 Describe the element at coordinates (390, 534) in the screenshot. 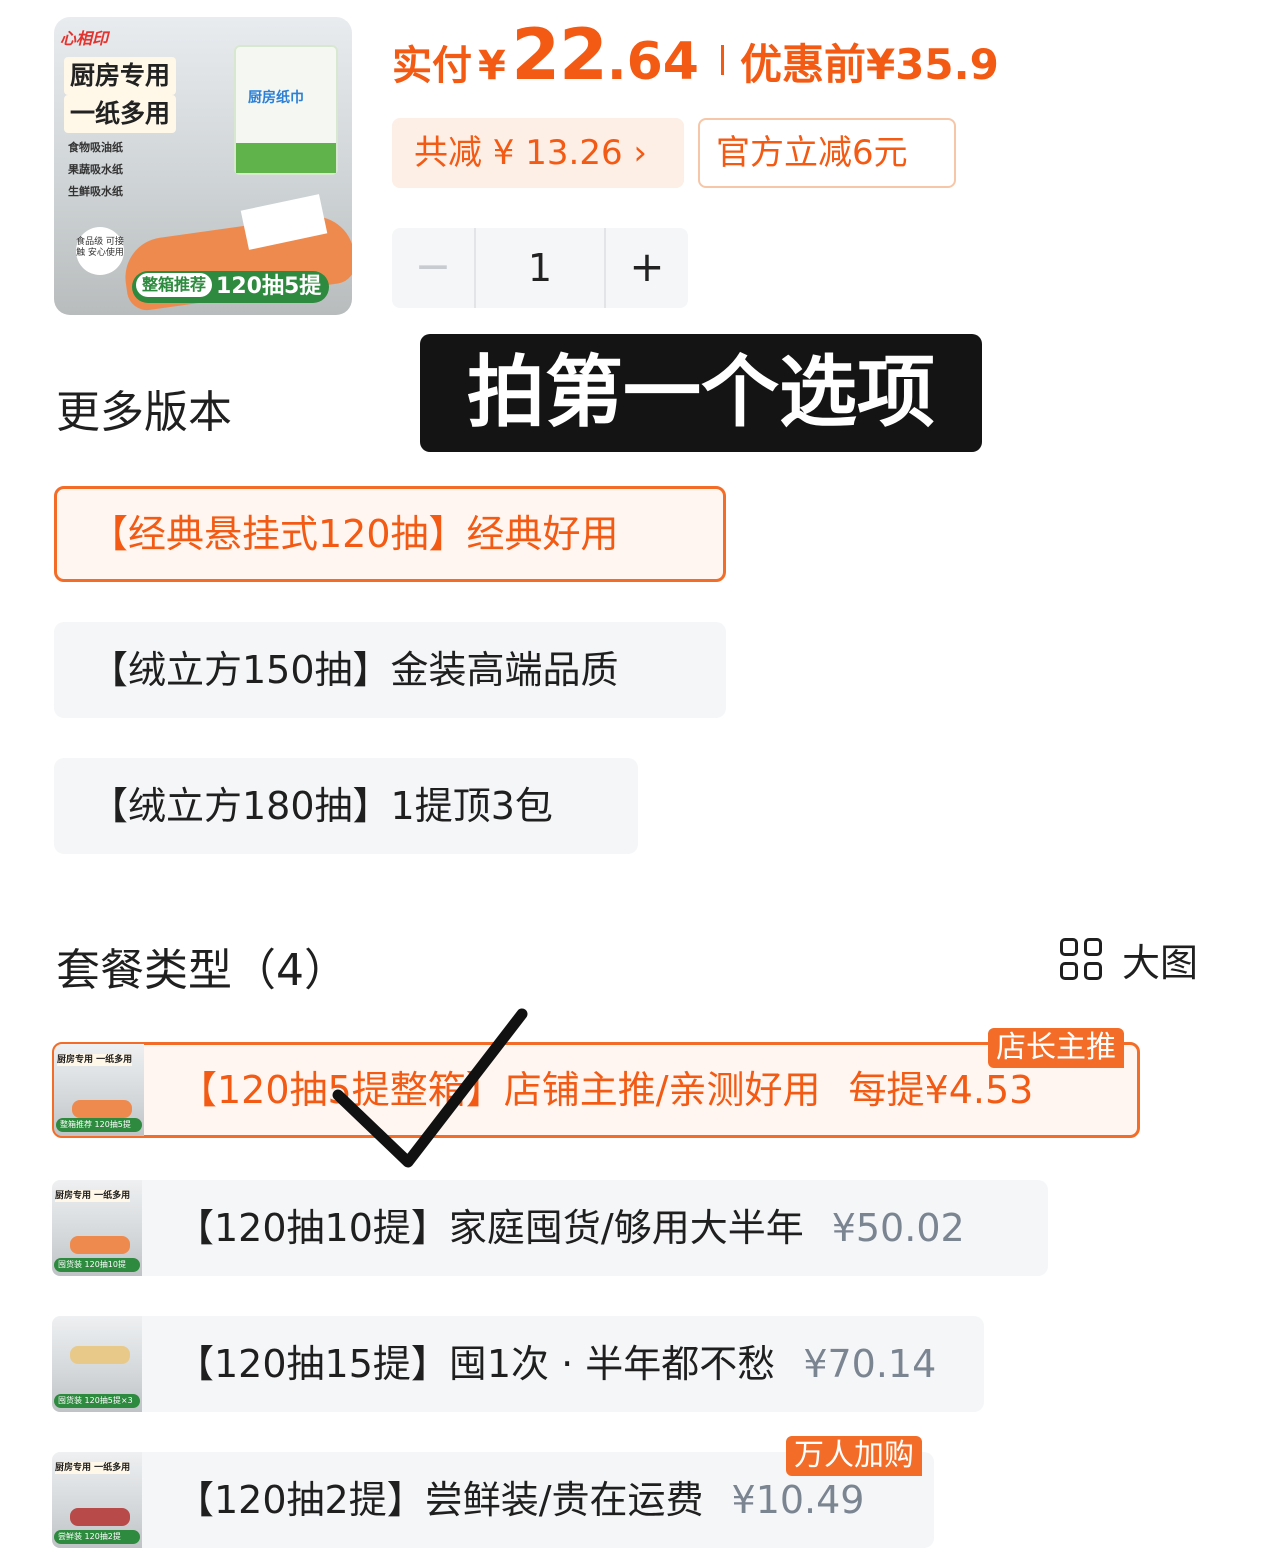

I see `version-option: 【经典悬挂式120抽】经典好用` at that location.